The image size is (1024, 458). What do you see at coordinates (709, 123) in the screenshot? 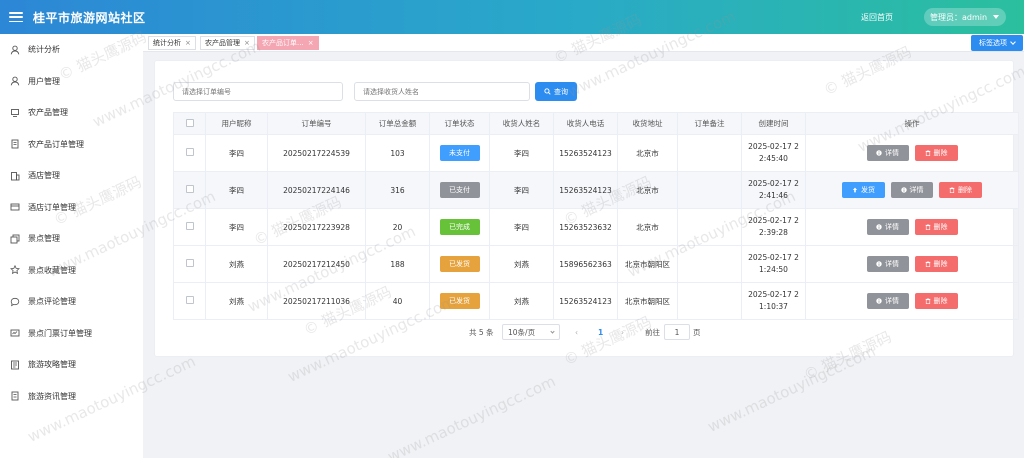
I see `column-header: 订单备注` at bounding box center [709, 123].